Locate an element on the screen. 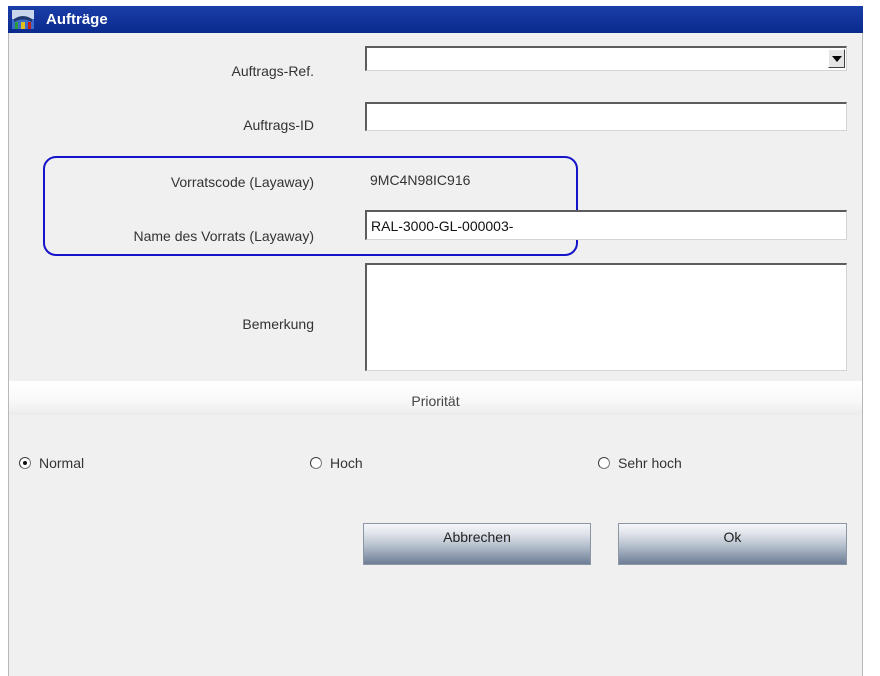 The image size is (880, 676). ok-button: Ok is located at coordinates (732, 544).